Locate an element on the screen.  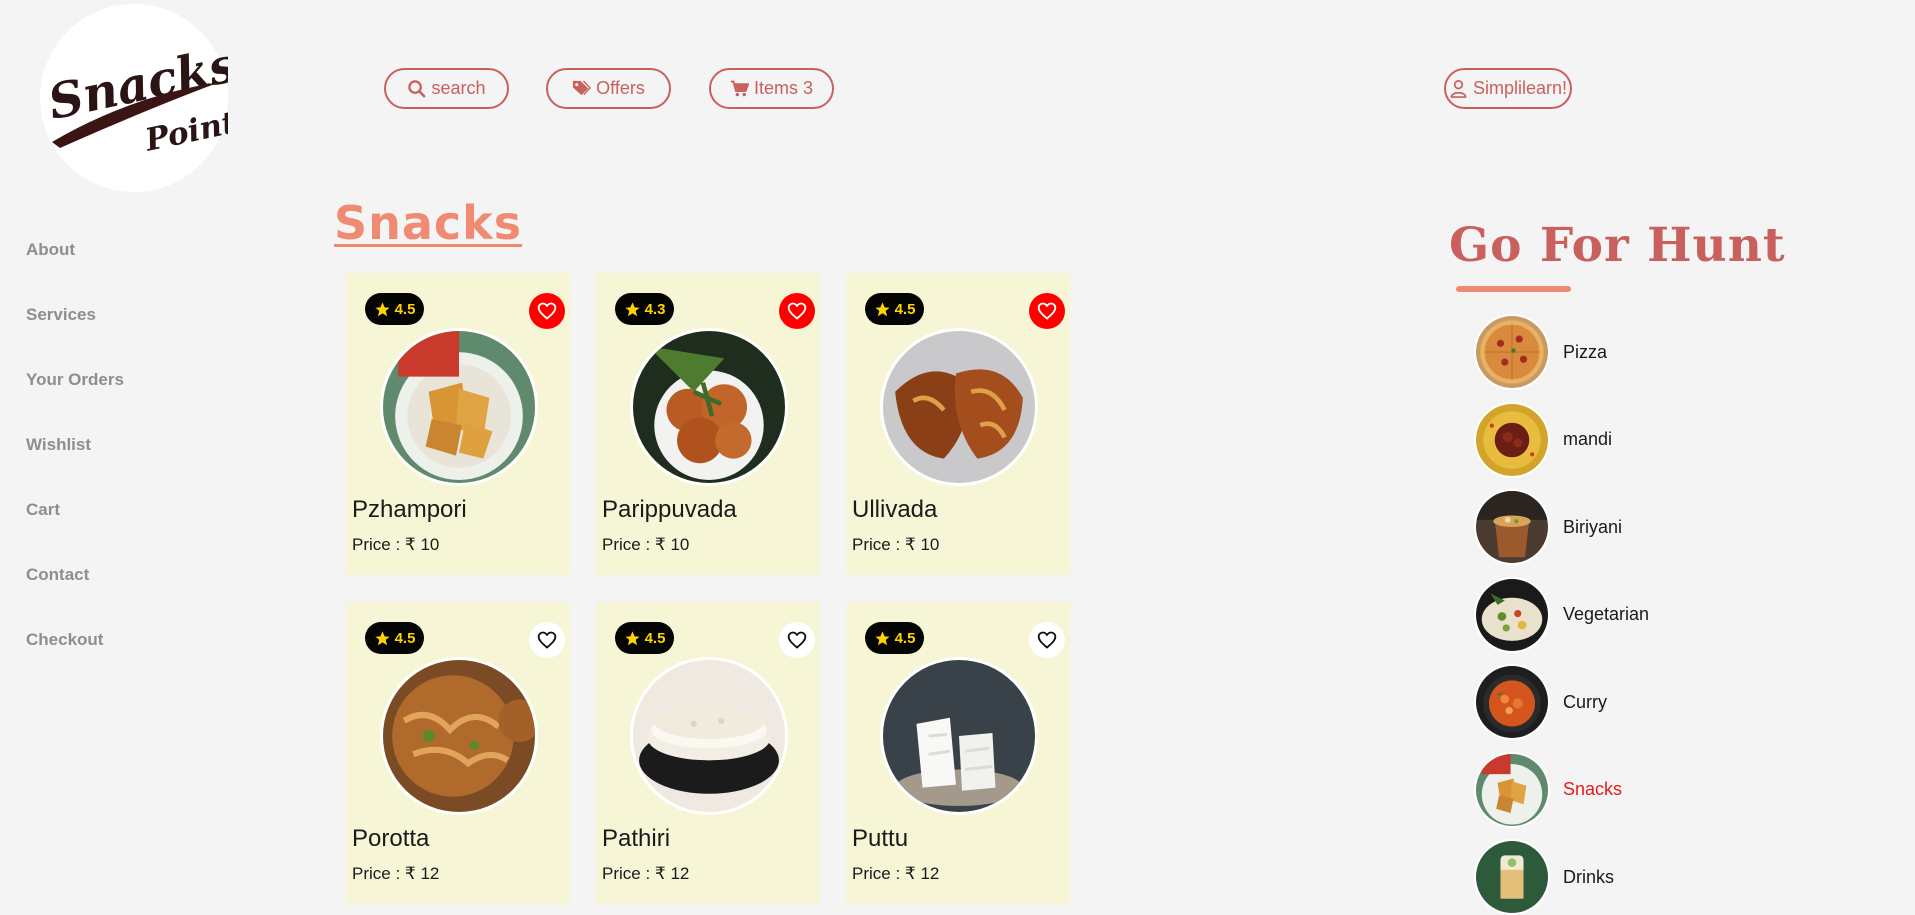
search-button: search is located at coordinates (446, 88).